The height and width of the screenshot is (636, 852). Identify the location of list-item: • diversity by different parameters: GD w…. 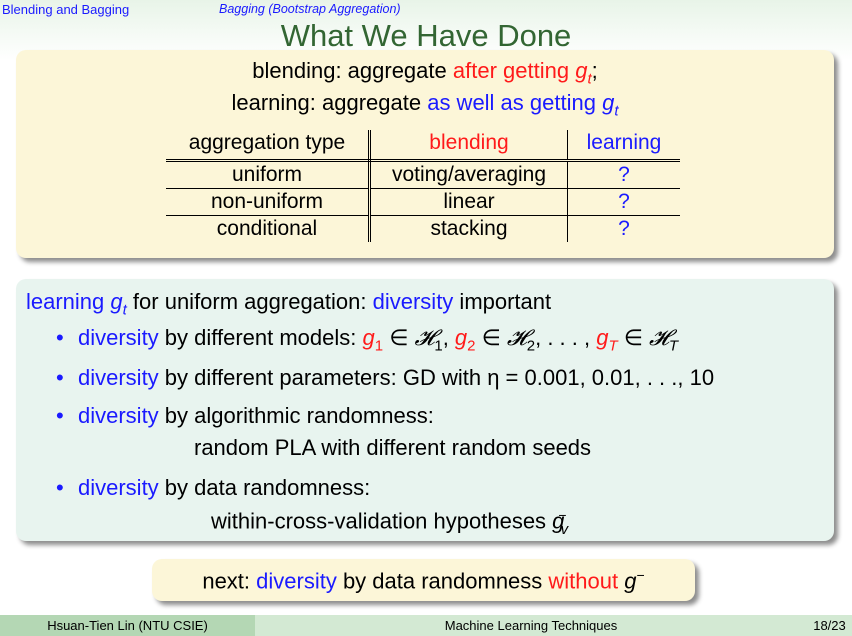
(385, 377).